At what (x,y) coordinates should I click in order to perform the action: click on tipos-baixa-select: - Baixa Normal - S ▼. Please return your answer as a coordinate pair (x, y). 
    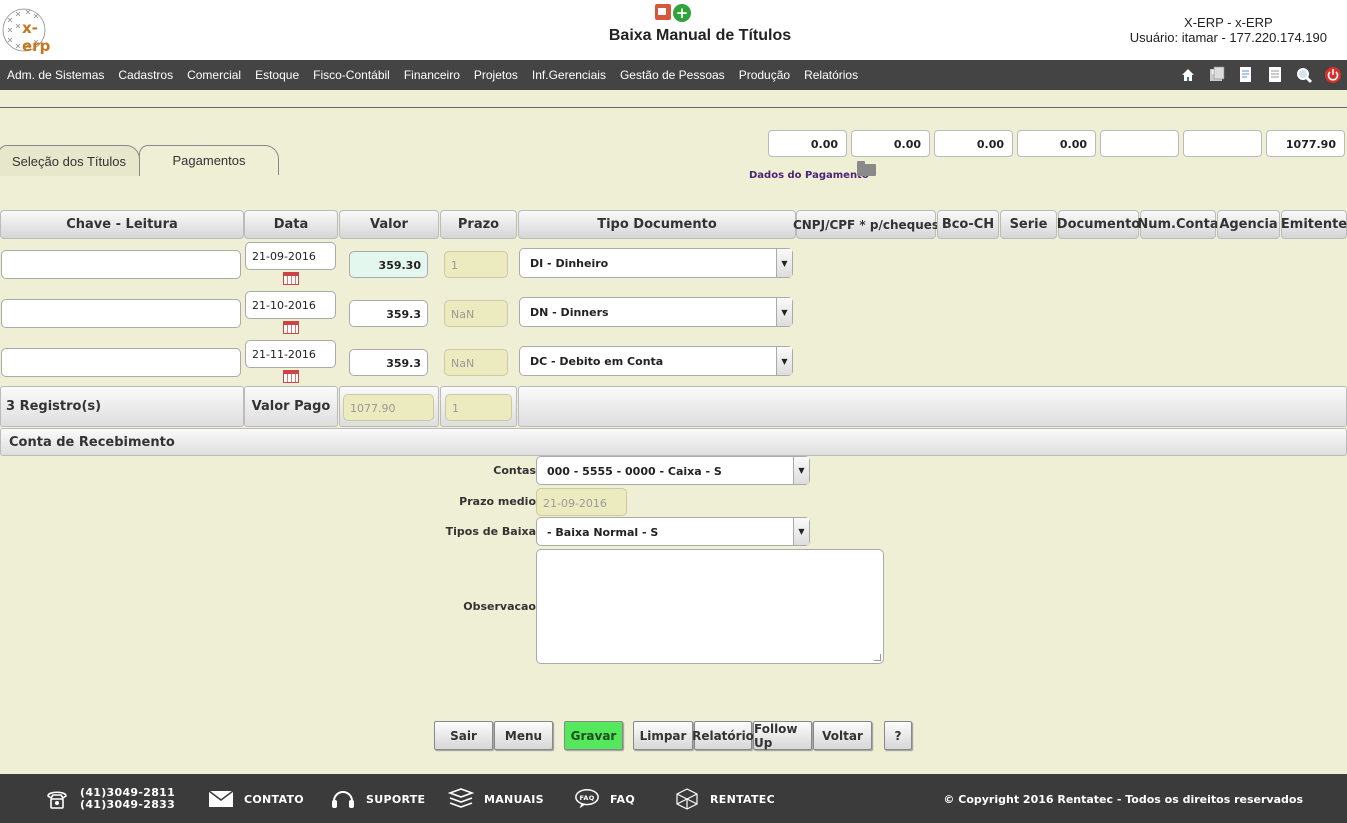
    Looking at the image, I should click on (673, 531).